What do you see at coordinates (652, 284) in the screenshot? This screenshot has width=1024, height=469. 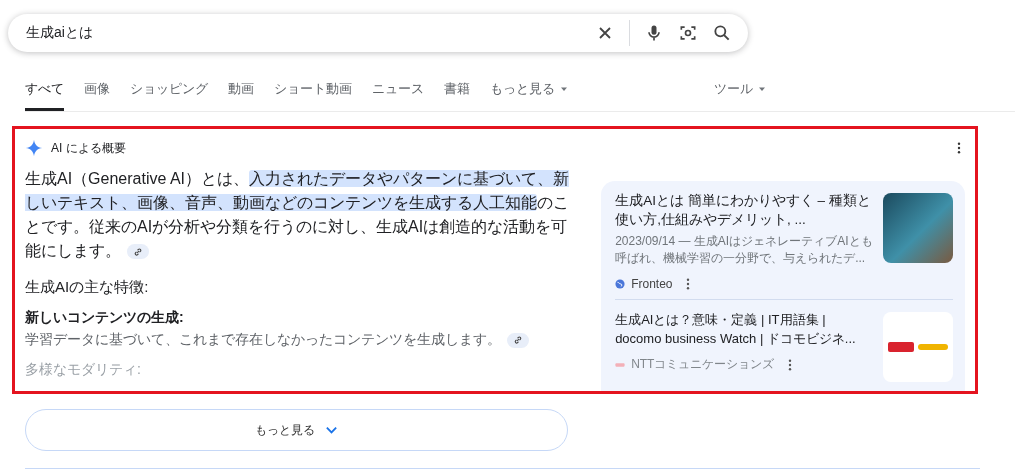 I see `source-site-name: Fronteo` at bounding box center [652, 284].